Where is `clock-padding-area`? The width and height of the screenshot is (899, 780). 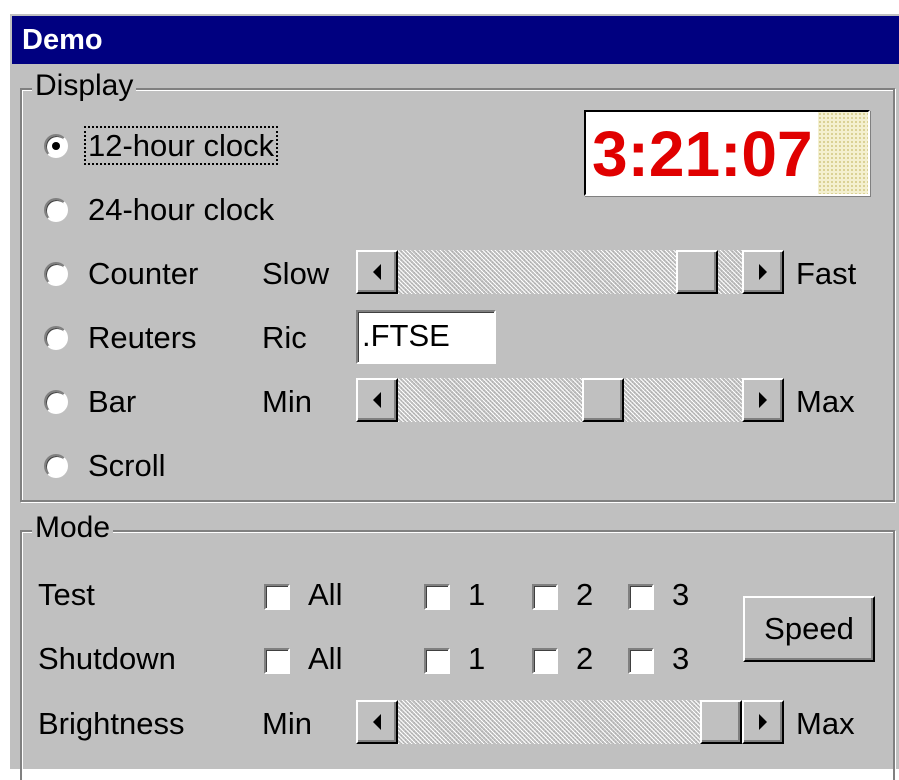 clock-padding-area is located at coordinates (843, 153).